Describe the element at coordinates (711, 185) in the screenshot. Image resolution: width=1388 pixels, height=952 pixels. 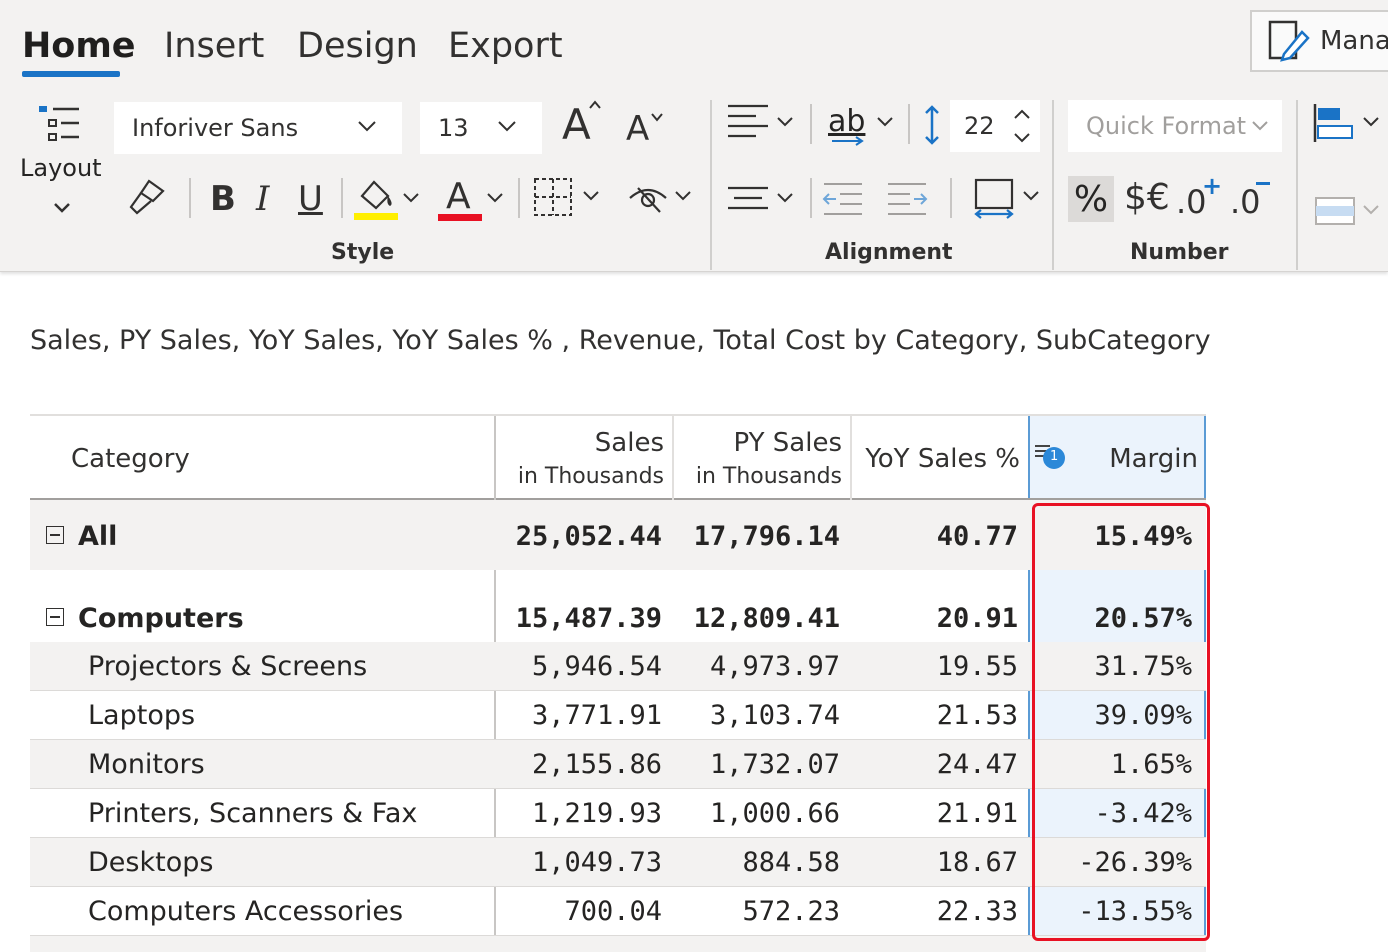
I see `group-divider` at that location.